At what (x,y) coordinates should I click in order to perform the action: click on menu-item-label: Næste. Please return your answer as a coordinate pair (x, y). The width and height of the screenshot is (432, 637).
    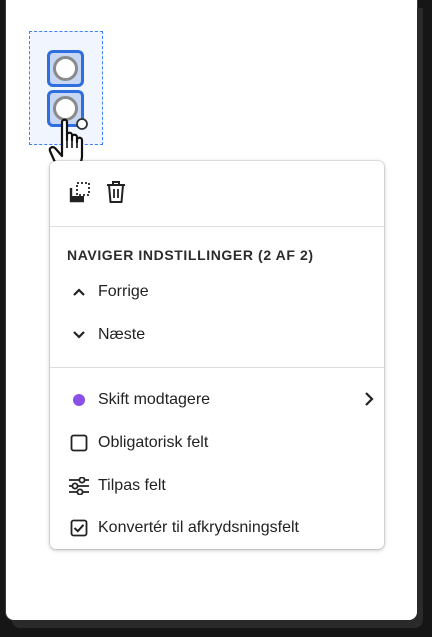
    Looking at the image, I should click on (122, 334).